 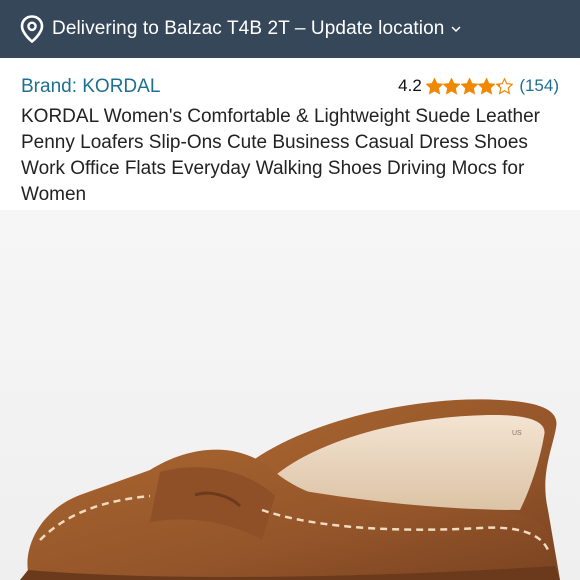 I want to click on rating-summary: 4.2 (154), so click(x=478, y=86).